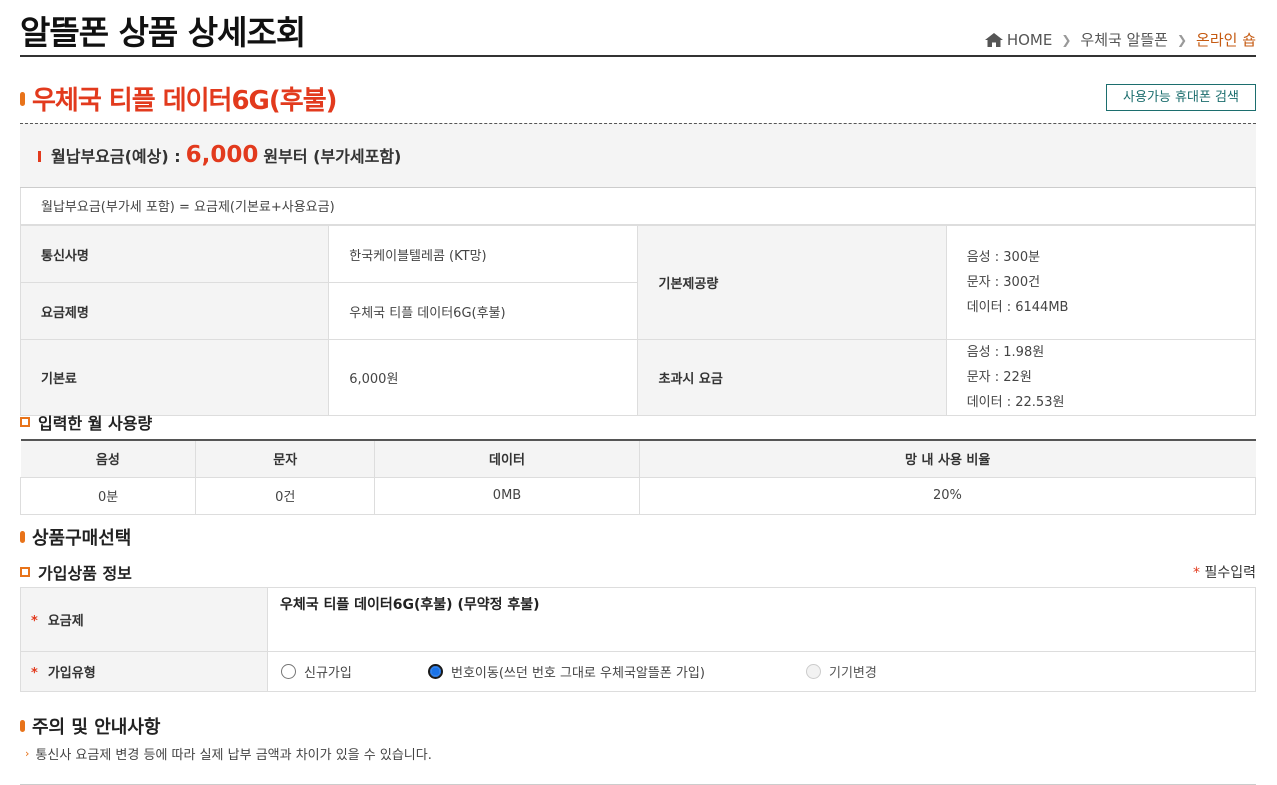  I want to click on usage-heading-text: 입력한 월 사용량, so click(95, 423).